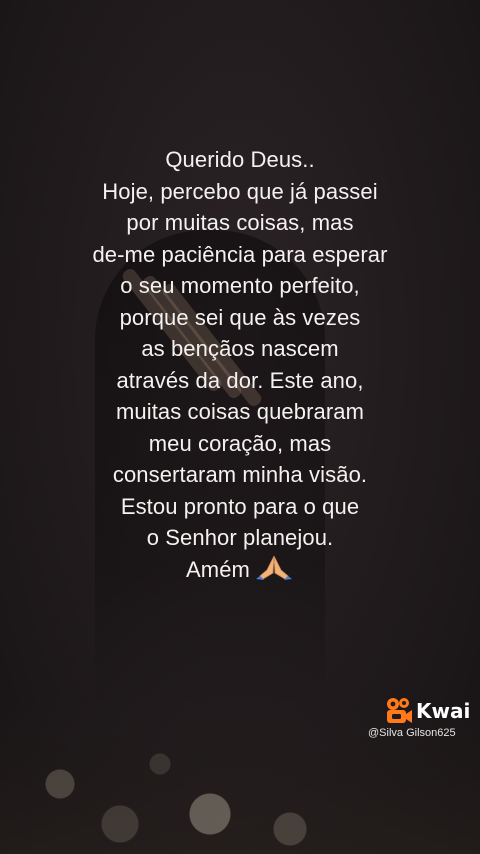 This screenshot has height=854, width=480. I want to click on text-line: por muitas coisas, mas, so click(240, 222).